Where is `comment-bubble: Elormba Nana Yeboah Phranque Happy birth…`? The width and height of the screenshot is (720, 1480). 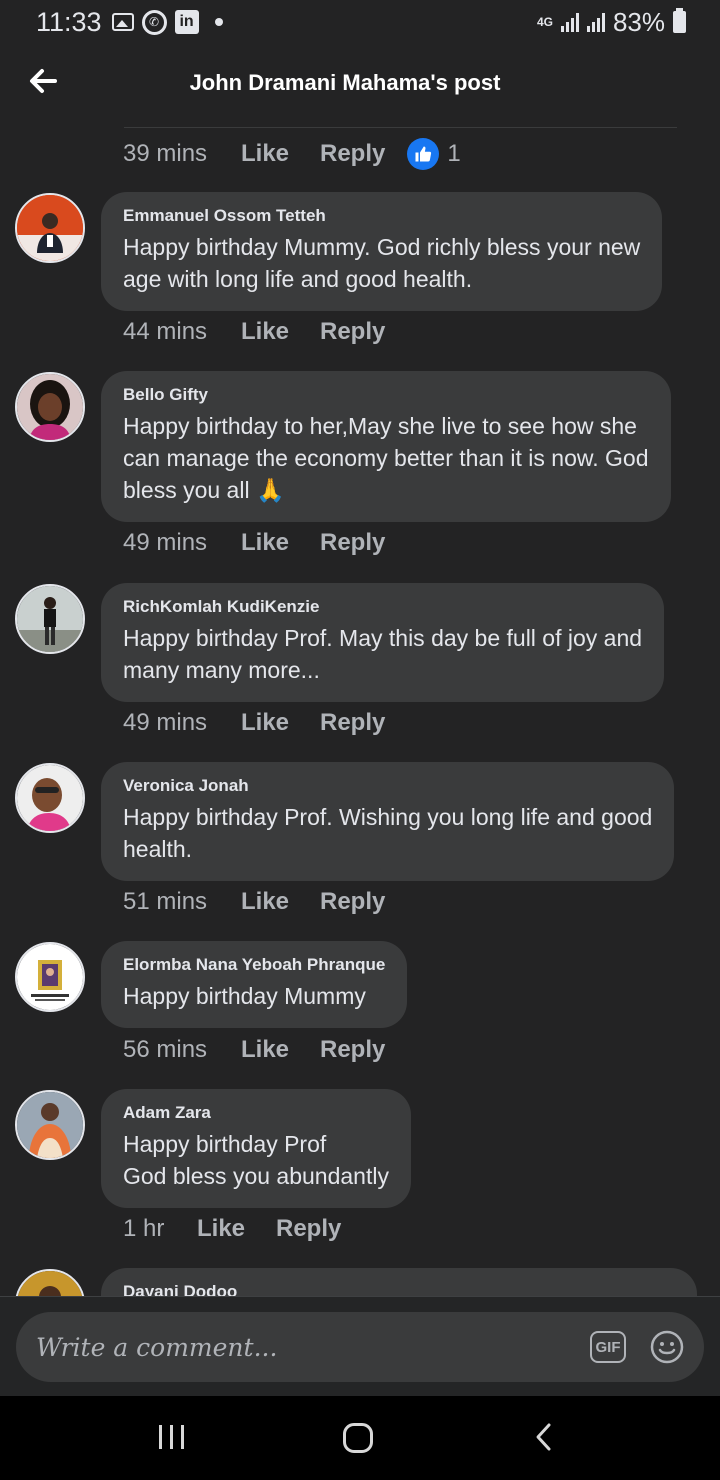 comment-bubble: Elormba Nana Yeboah Phranque Happy birth… is located at coordinates (254, 984).